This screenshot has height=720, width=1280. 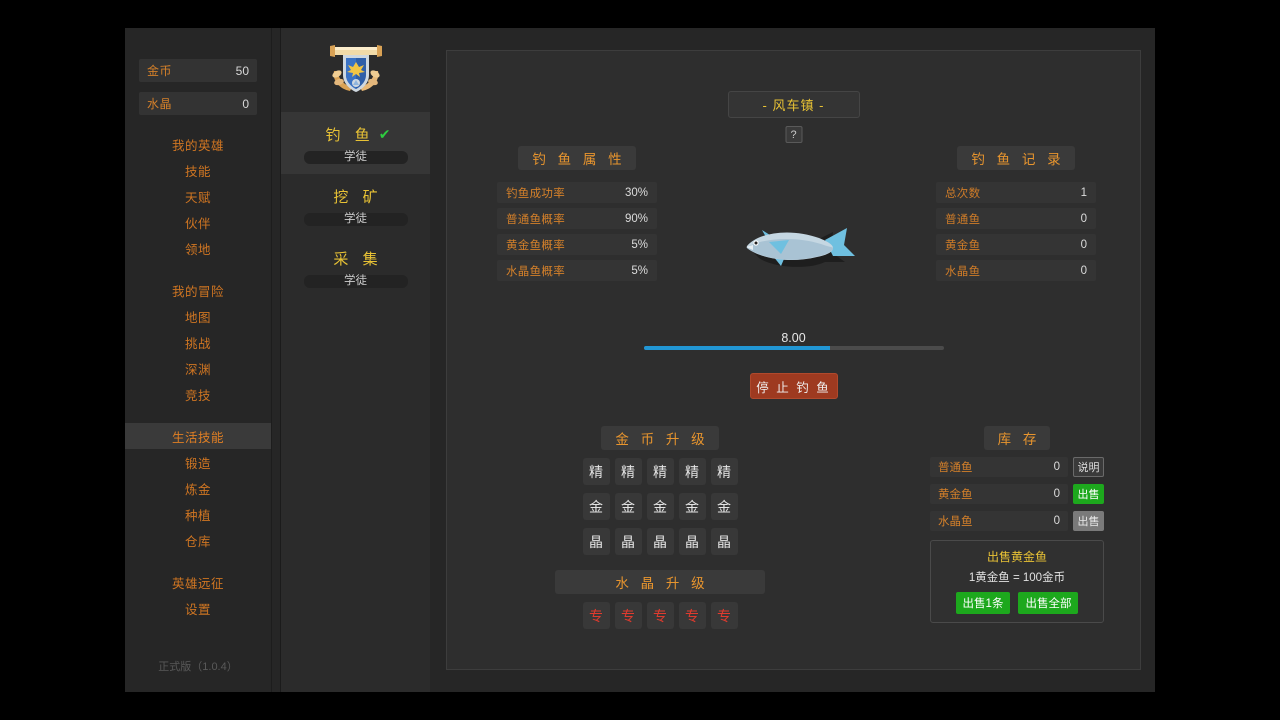 I want to click on guild-emblem, so click(x=355, y=70).